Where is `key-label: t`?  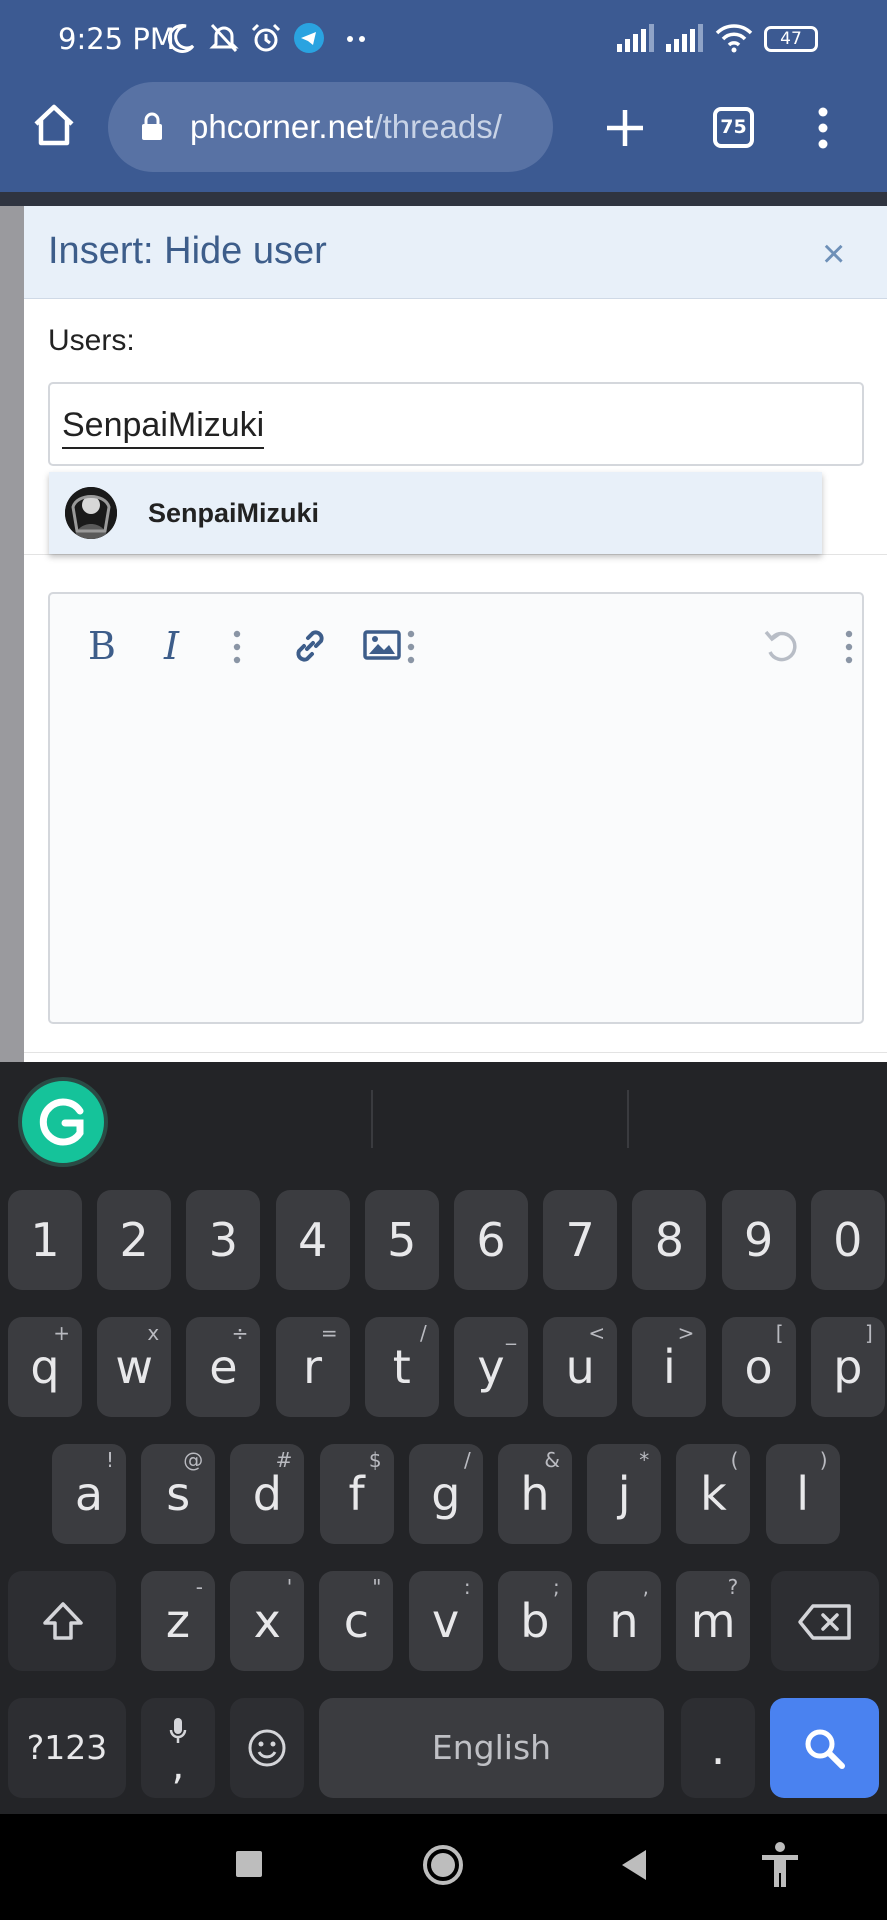
key-label: t is located at coordinates (401, 1367).